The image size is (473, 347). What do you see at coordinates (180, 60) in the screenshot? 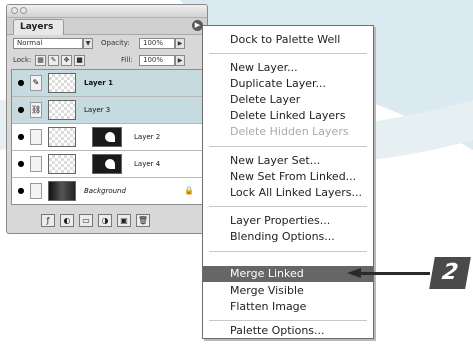
I see `fill-arrow-icon: ▶` at bounding box center [180, 60].